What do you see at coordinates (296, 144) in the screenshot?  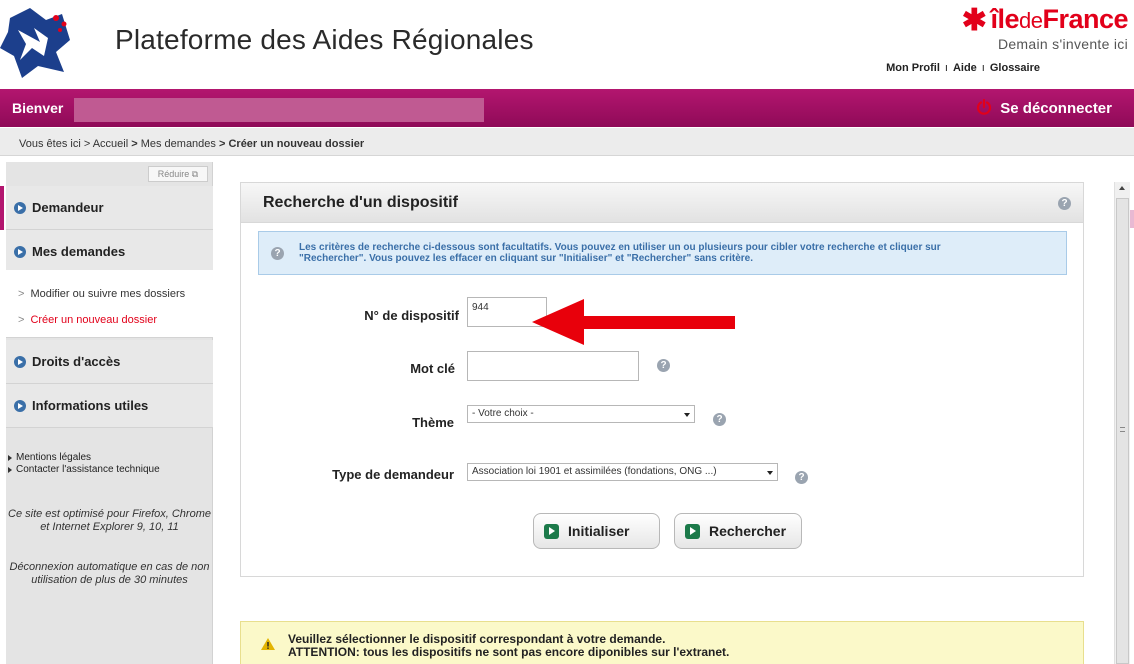 I see `breadcrumb-current: Créer un nouveau dossier` at bounding box center [296, 144].